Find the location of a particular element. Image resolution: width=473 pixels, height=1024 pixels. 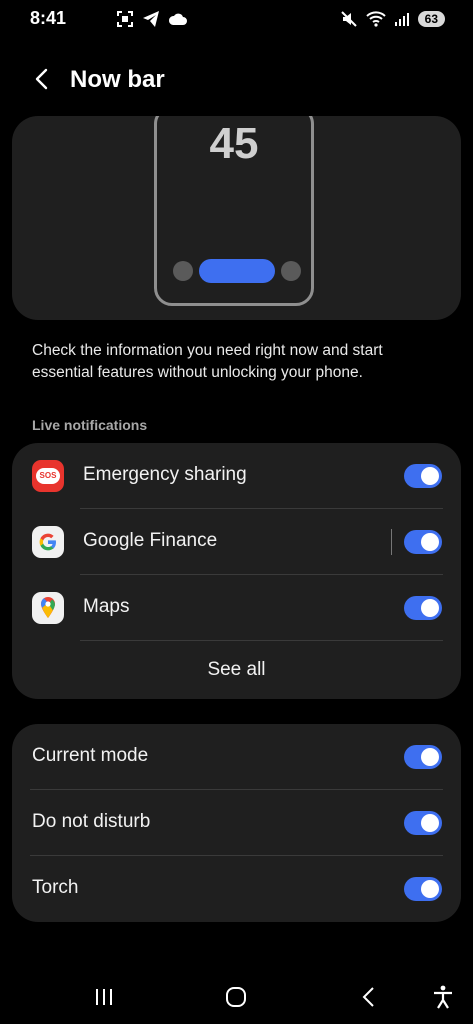

recents-icon is located at coordinates (104, 997).